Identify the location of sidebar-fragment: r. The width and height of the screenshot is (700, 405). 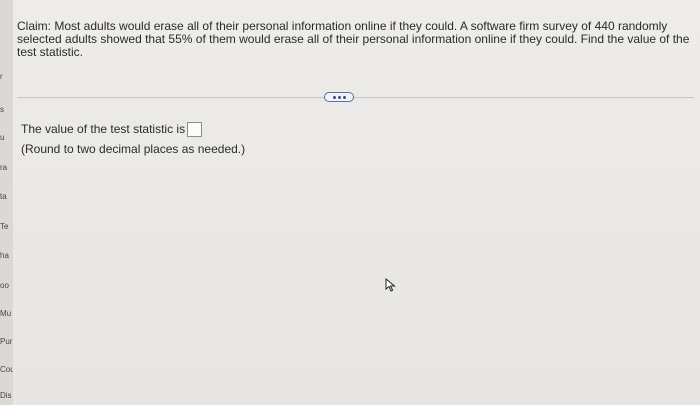
(1, 76).